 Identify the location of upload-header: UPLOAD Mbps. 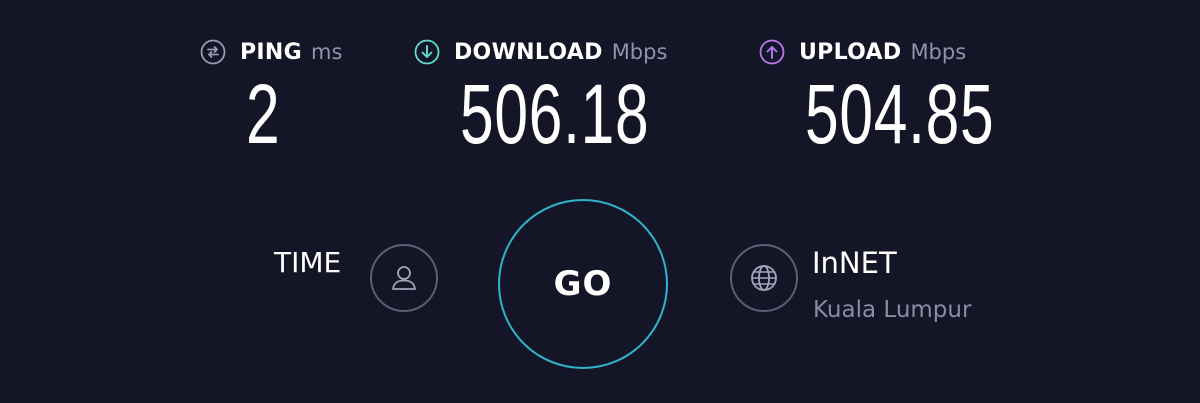
(862, 52).